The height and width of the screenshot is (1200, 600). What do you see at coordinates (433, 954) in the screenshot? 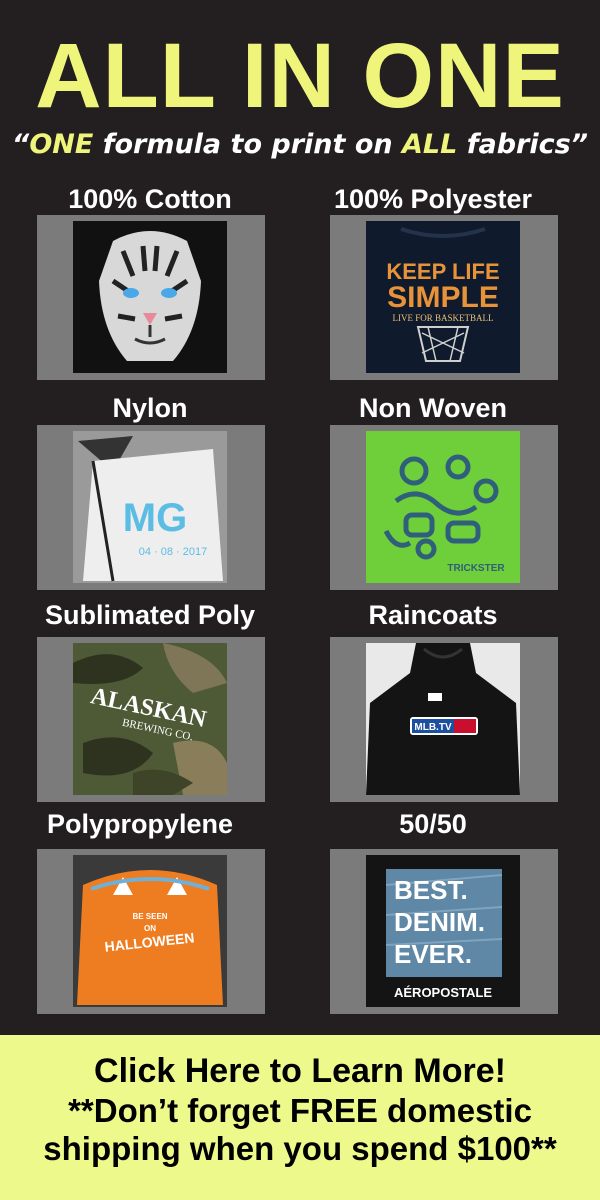
I see `denim-line3: EVER.` at bounding box center [433, 954].